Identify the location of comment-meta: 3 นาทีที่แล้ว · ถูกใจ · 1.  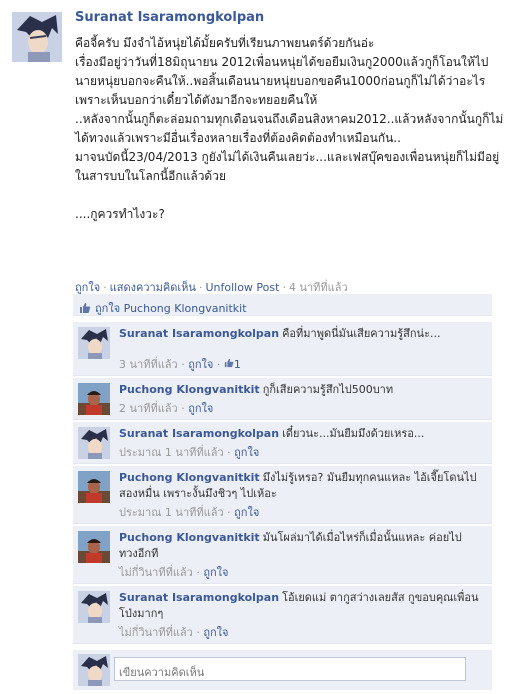
(180, 364).